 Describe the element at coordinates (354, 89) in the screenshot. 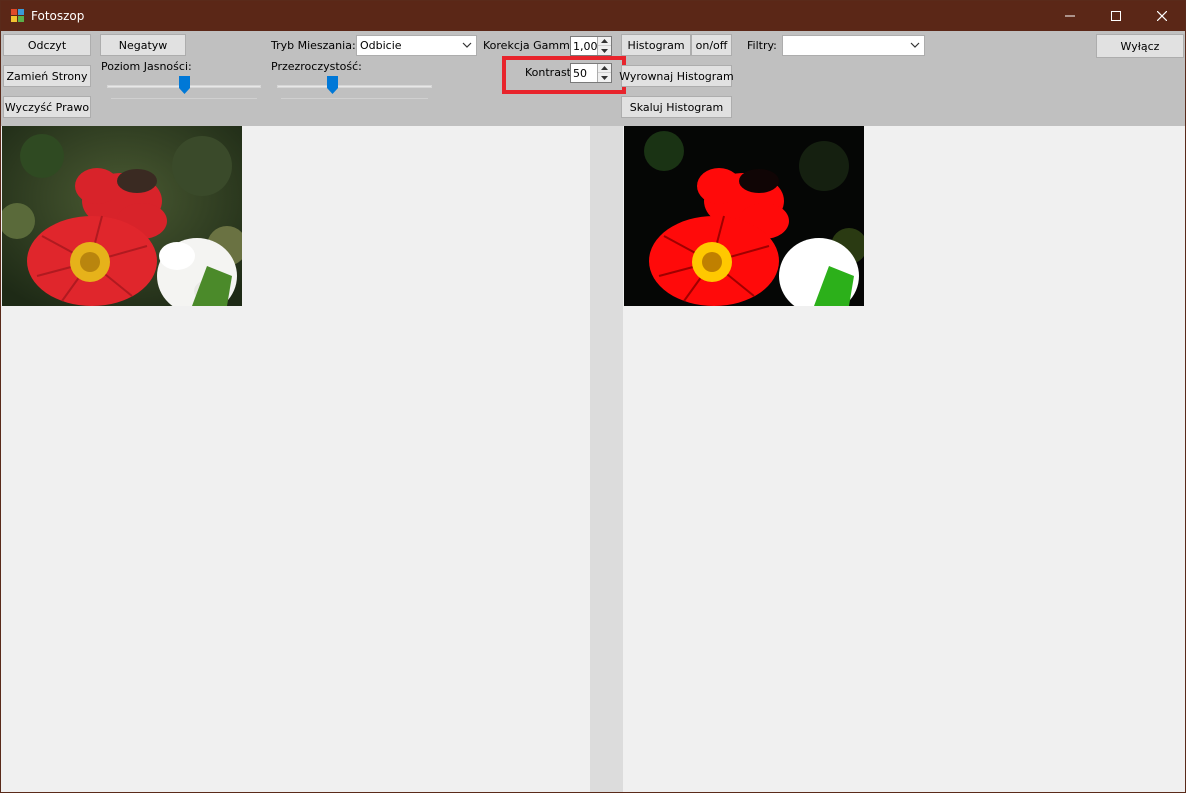

I see `opacity-slider` at that location.